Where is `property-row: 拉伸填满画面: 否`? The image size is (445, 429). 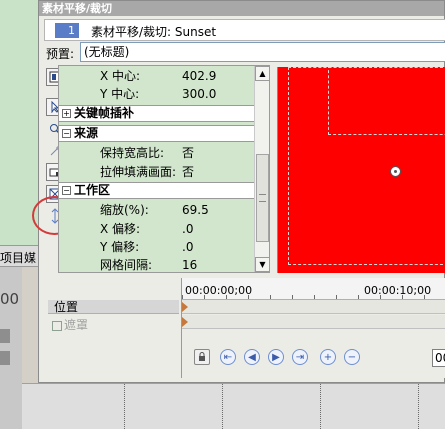
property-row: 拉伸填满画面: 否 is located at coordinates (156, 172).